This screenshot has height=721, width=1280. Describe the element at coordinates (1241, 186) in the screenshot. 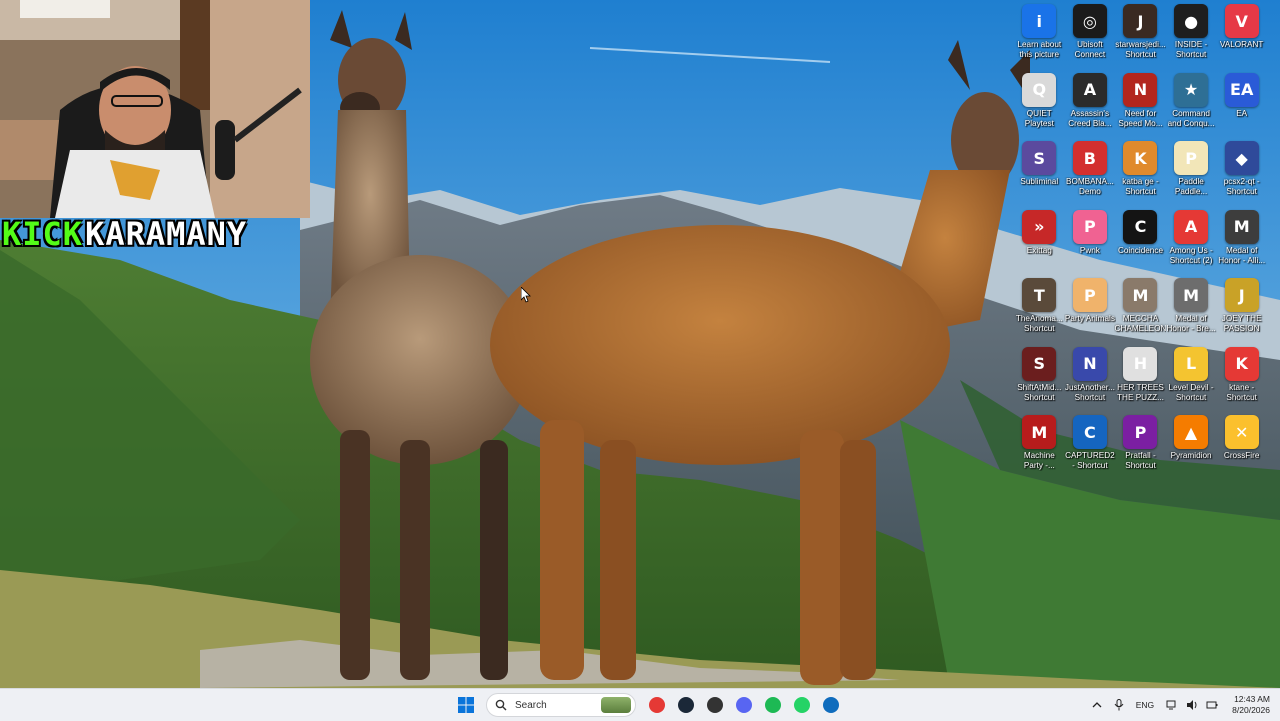

I see `desktop-shortcut-label: pcsx2-qt - Shortcut` at that location.